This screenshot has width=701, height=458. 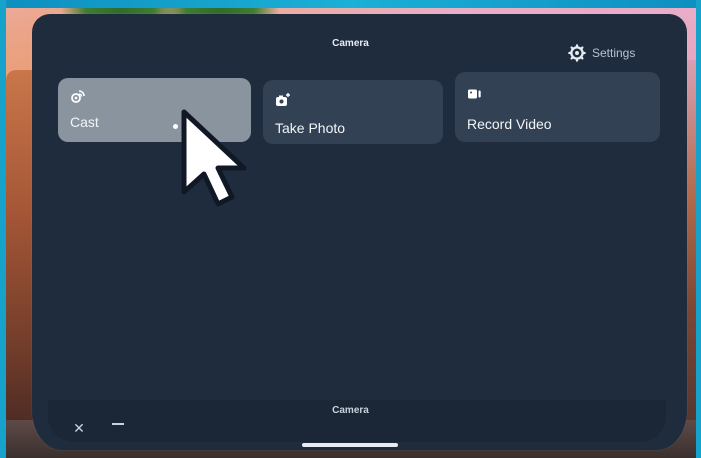 What do you see at coordinates (350, 410) in the screenshot?
I see `footer-title: Camera` at bounding box center [350, 410].